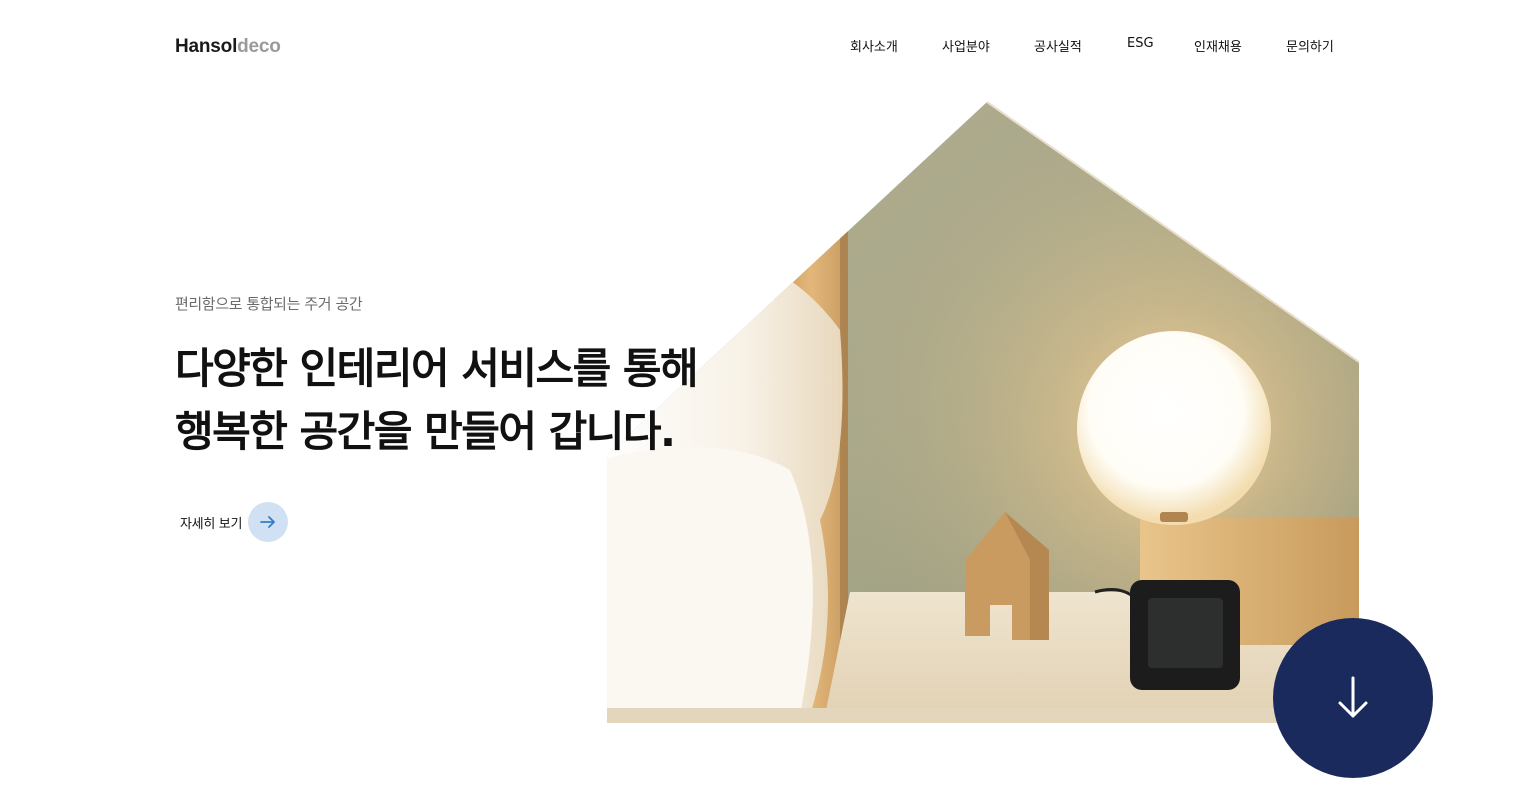  What do you see at coordinates (1058, 45) in the screenshot?
I see `nav-item-projects: 공사실적` at bounding box center [1058, 45].